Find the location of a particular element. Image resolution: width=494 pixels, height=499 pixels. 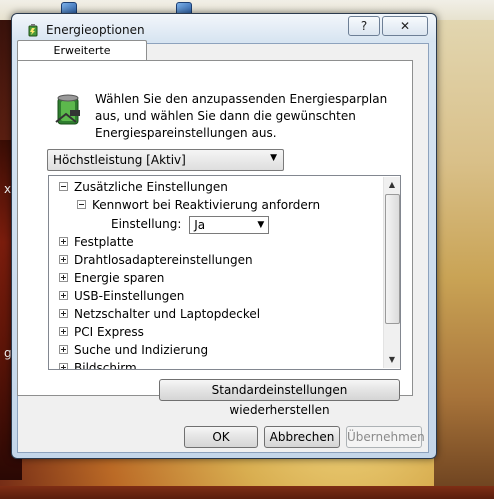

tree-item-label: Energie sparen is located at coordinates (119, 278).